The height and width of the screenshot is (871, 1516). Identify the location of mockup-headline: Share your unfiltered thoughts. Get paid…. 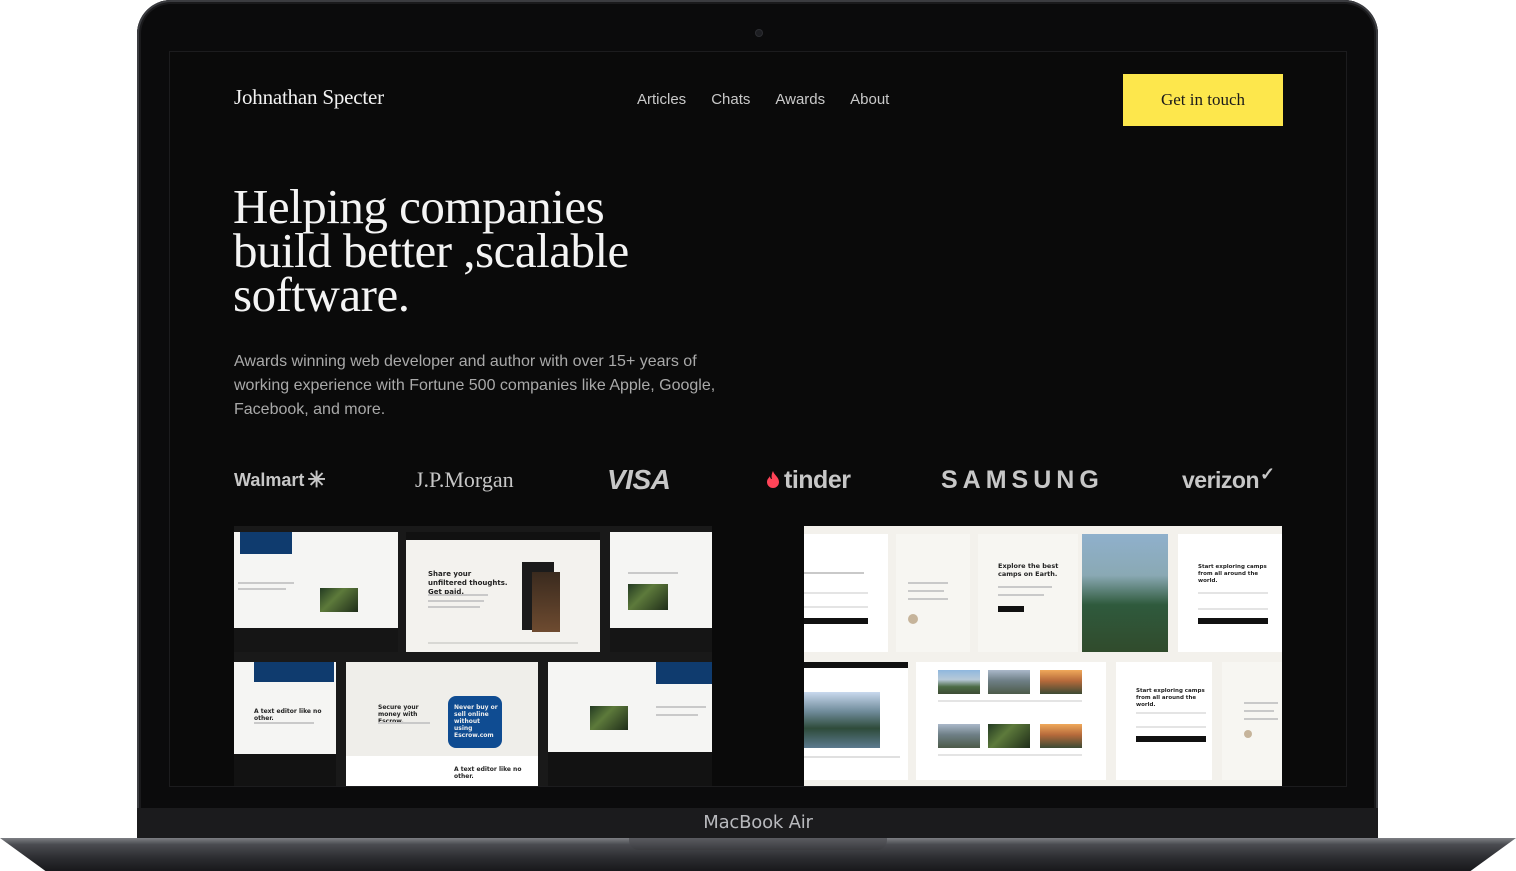
(468, 583).